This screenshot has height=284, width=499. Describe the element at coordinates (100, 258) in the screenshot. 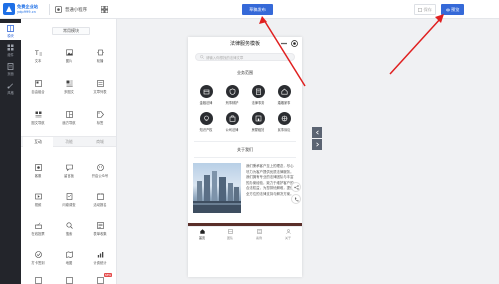

I see `component-stats: 计费统计` at that location.